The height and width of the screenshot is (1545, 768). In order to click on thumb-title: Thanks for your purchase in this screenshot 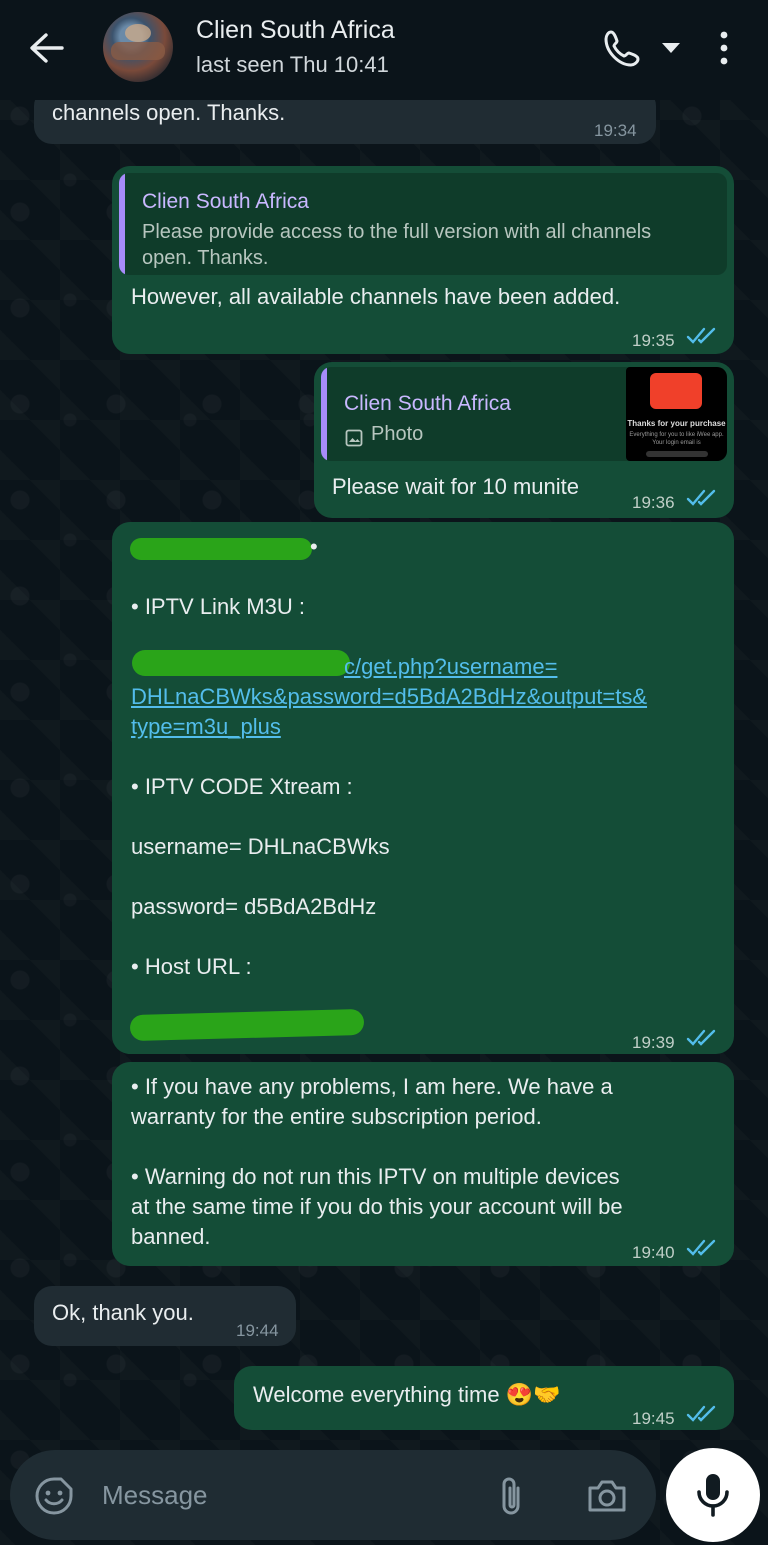, I will do `click(676, 423)`.